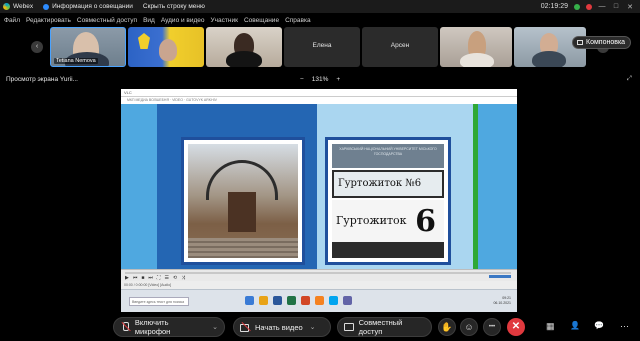  I want to click on participant-tile: Елена, so click(322, 47).